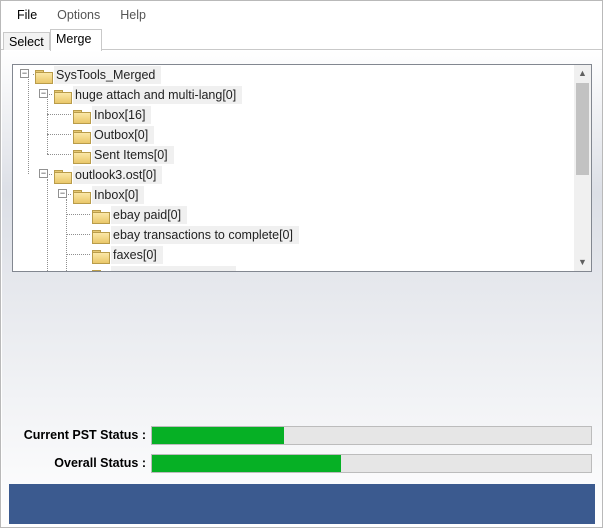  I want to click on current-pst-status-label: Current PST Status :, so click(84, 435).